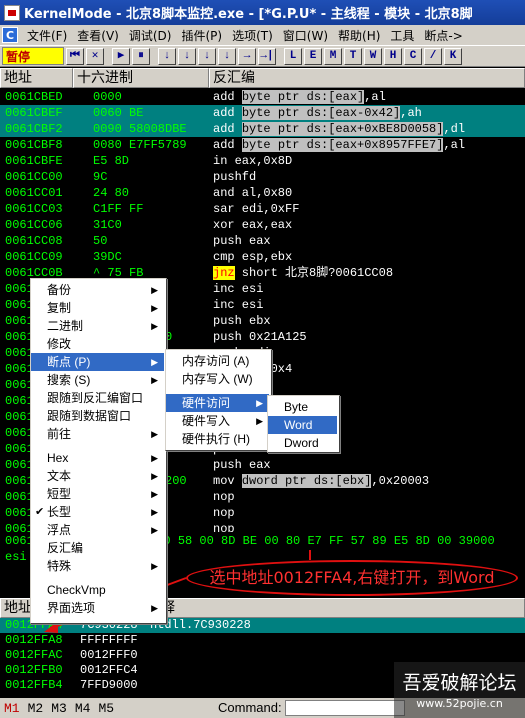  Describe the element at coordinates (59, 566) in the screenshot. I see `context-item-label: 特殊` at that location.